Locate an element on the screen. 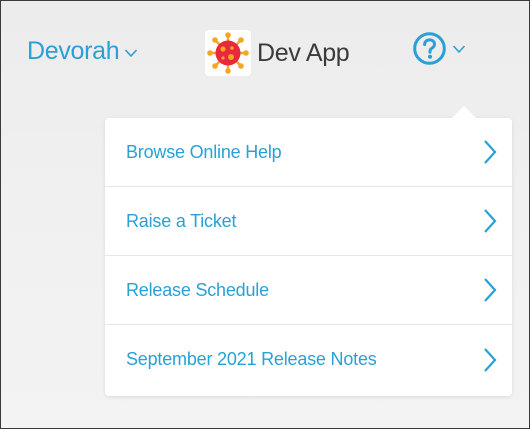 This screenshot has width=530, height=429. app-name: Dev App is located at coordinates (303, 52).